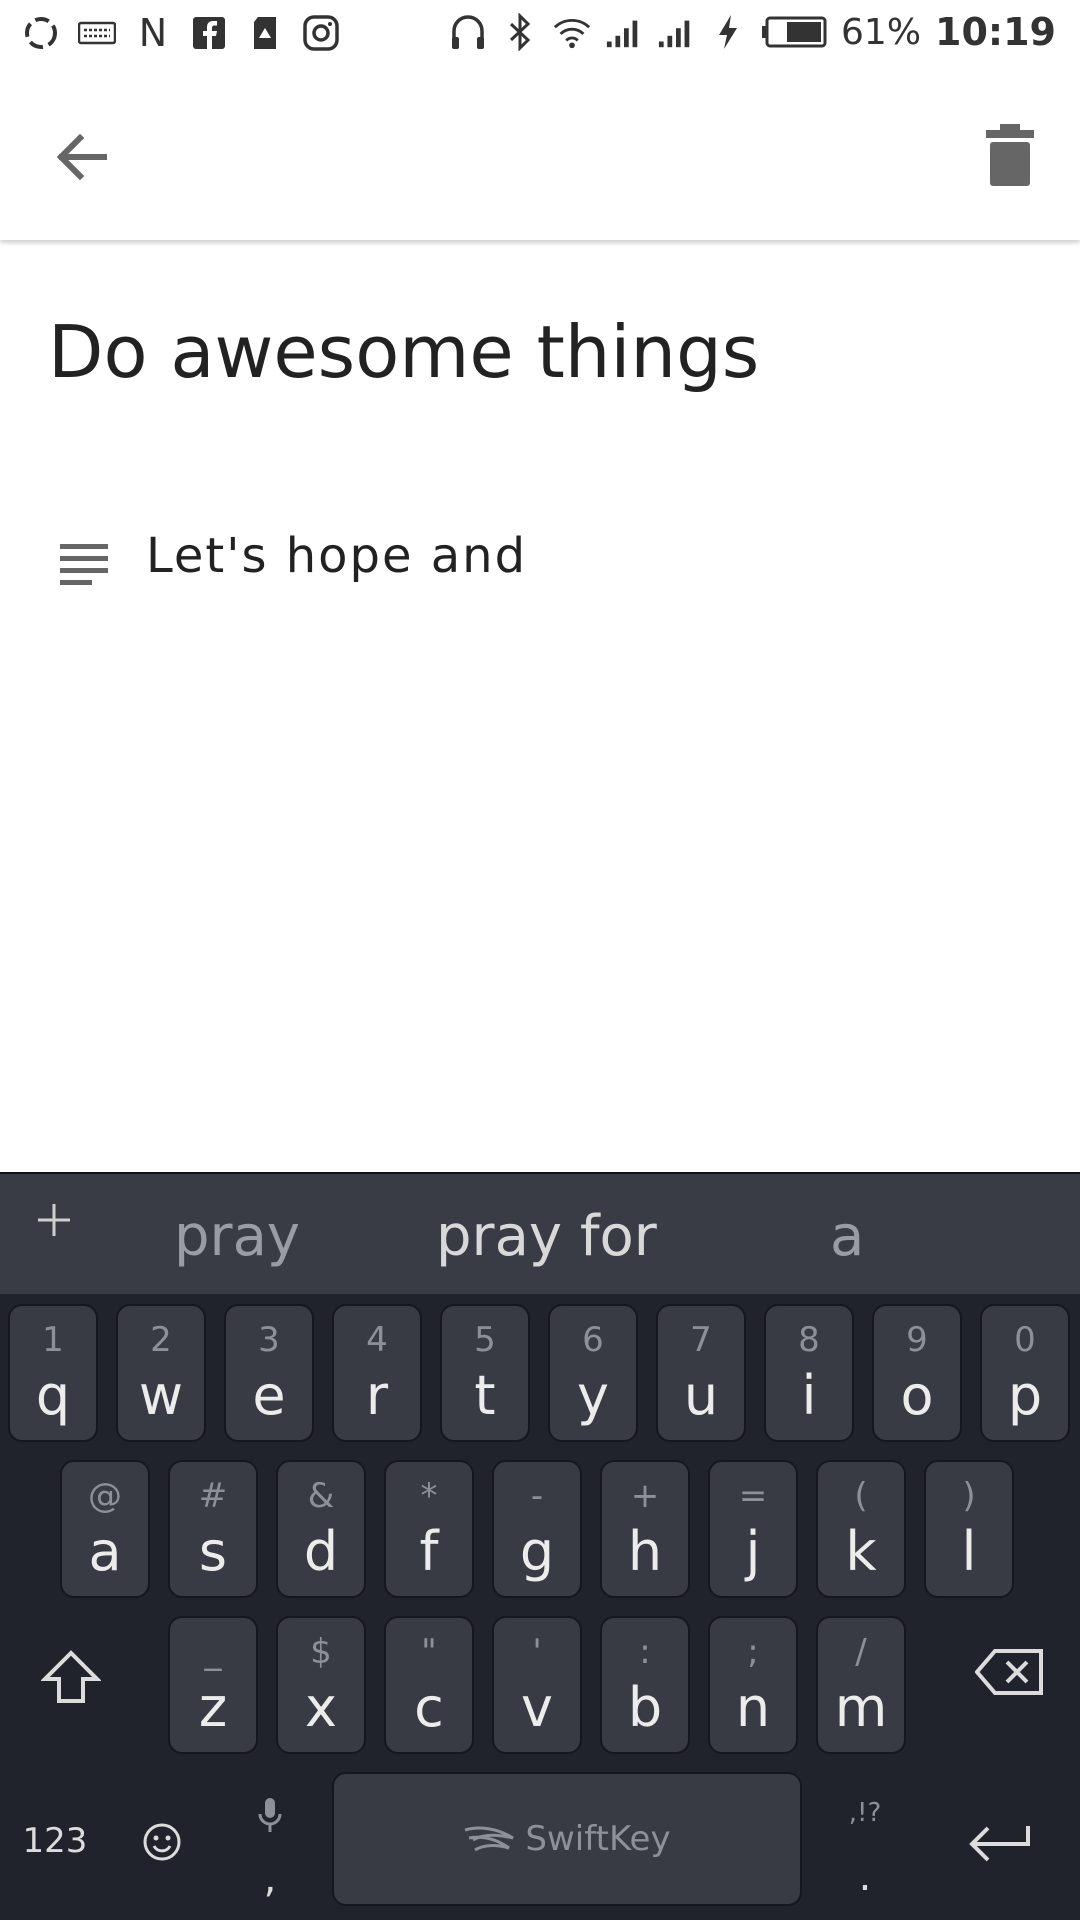 The height and width of the screenshot is (1920, 1080). What do you see at coordinates (336, 556) in the screenshot?
I see `note-body-input: Let's hope and` at bounding box center [336, 556].